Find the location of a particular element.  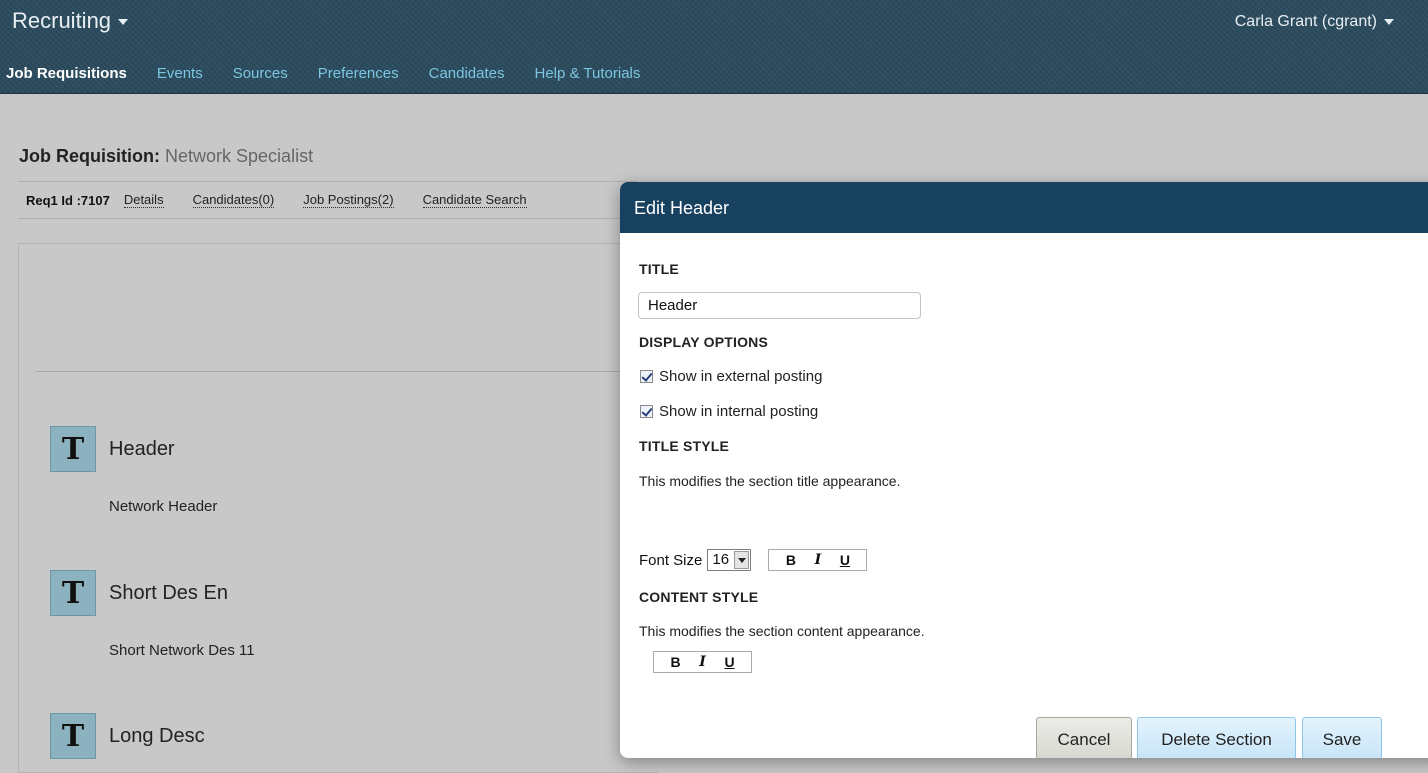

page-title-label: Job Requisition: is located at coordinates (89, 156).